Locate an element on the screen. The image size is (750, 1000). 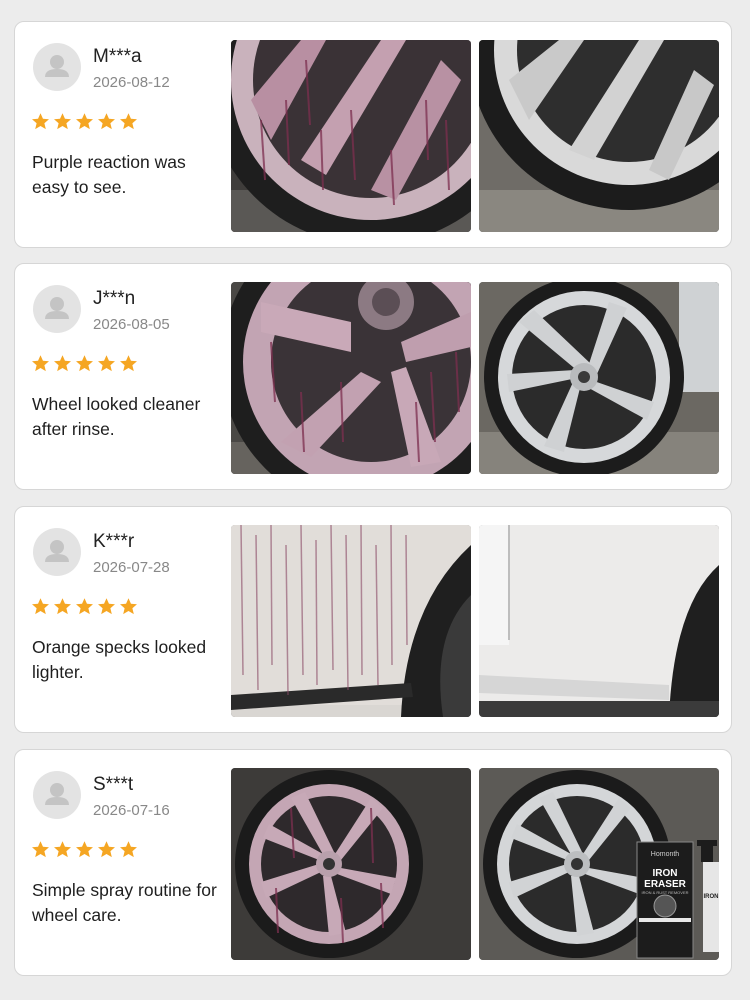
review-text: Simple spray routine for wheel care. is located at coordinates (124, 902).